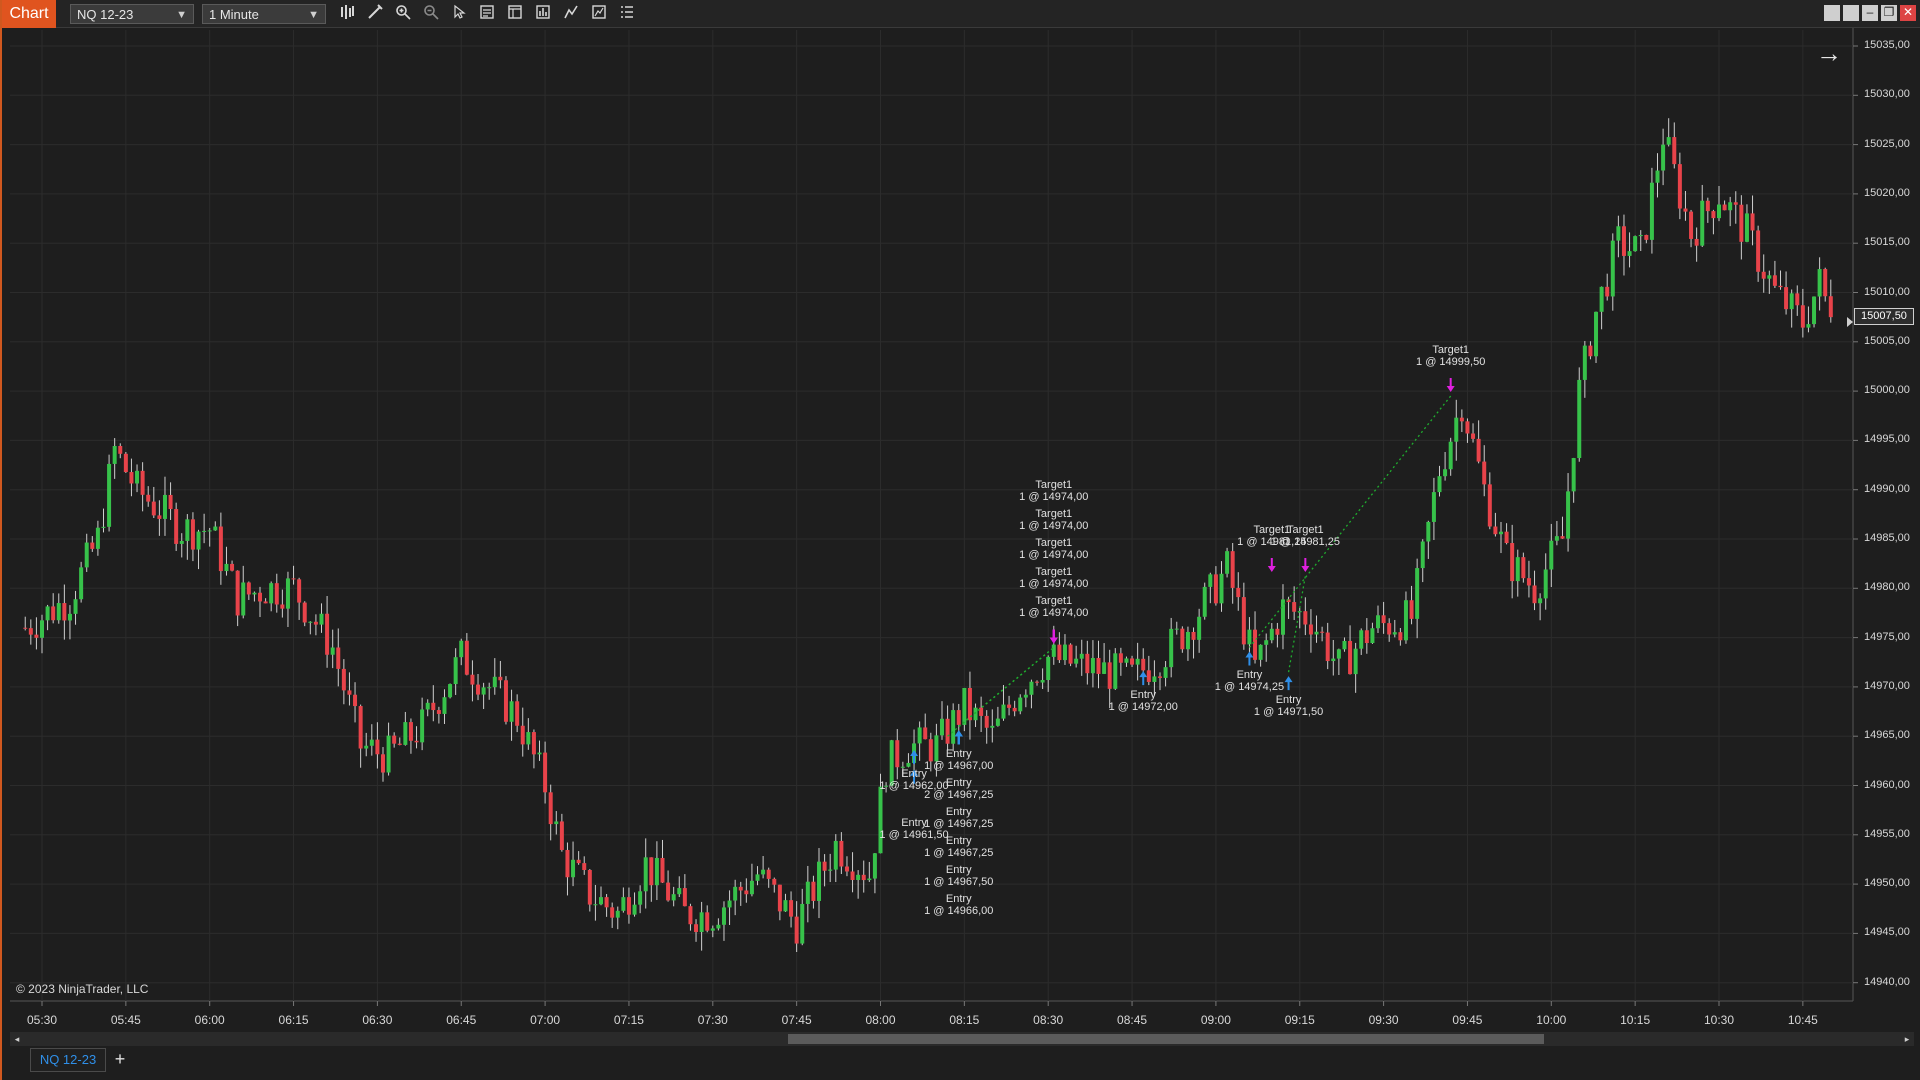 The width and height of the screenshot is (1920, 1080). Describe the element at coordinates (431, 14) in the screenshot. I see `zoom-out-icon` at that location.